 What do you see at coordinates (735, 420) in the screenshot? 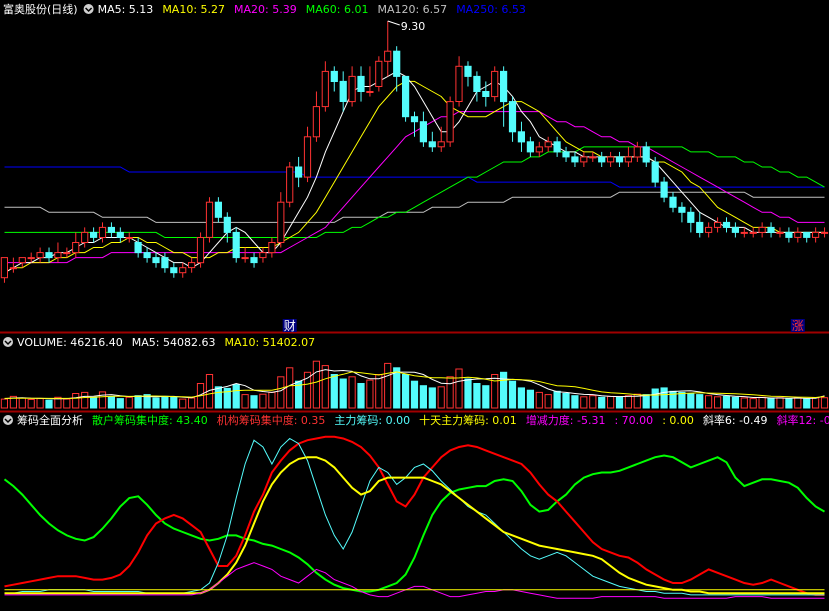
I see `legend-item: 斜率6: -0.49` at bounding box center [735, 420].